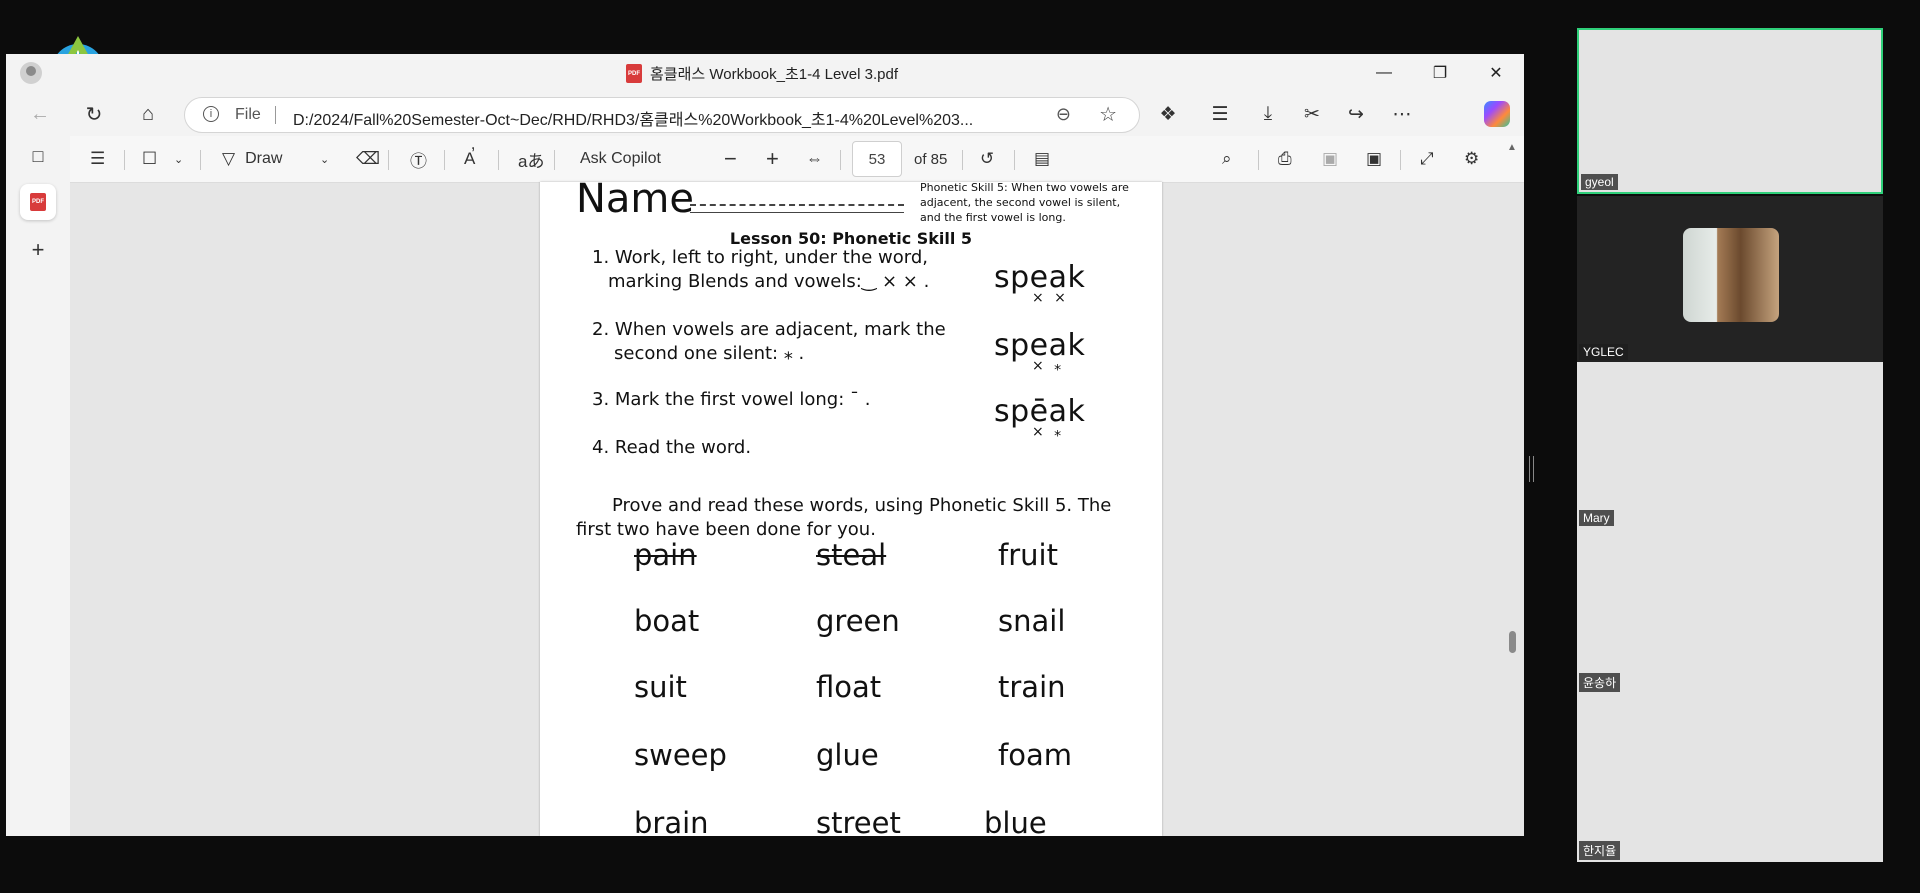 The width and height of the screenshot is (1920, 893). What do you see at coordinates (1730, 611) in the screenshot?
I see `participant-tile: 윤송하` at bounding box center [1730, 611].